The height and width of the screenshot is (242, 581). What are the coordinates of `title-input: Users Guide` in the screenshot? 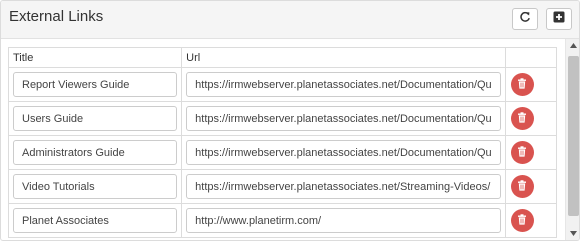 It's located at (95, 118).